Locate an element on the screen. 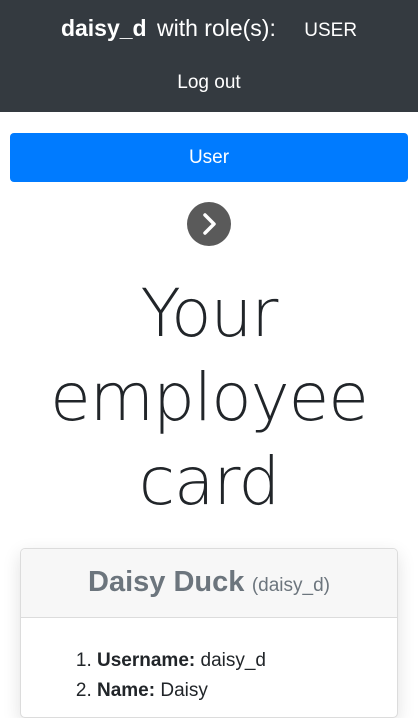  page-title-line-2: employee is located at coordinates (209, 397).